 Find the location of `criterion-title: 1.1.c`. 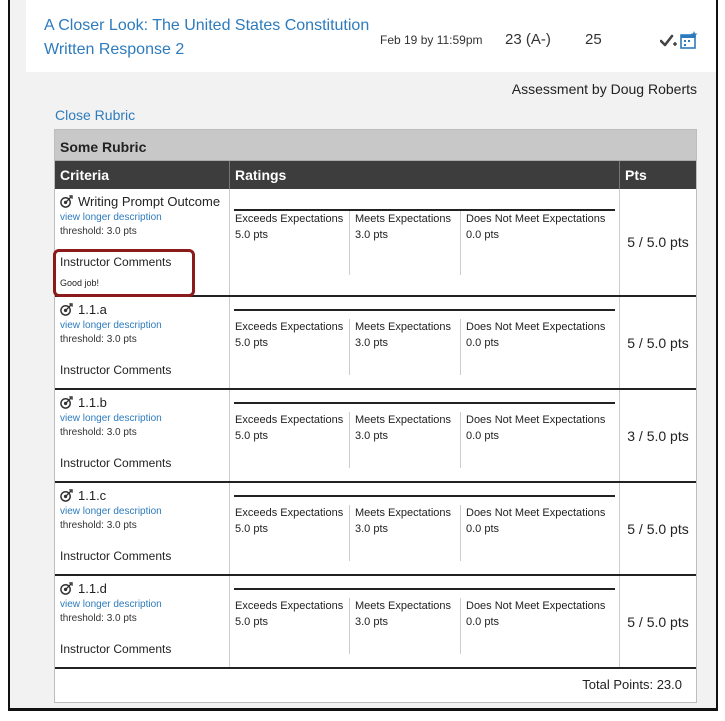

criterion-title: 1.1.c is located at coordinates (144, 495).